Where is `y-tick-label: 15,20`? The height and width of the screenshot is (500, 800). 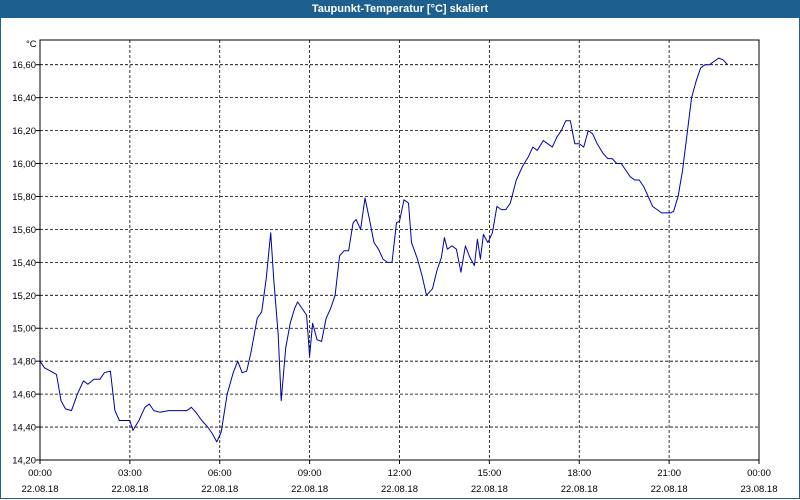 y-tick-label: 15,20 is located at coordinates (24, 296).